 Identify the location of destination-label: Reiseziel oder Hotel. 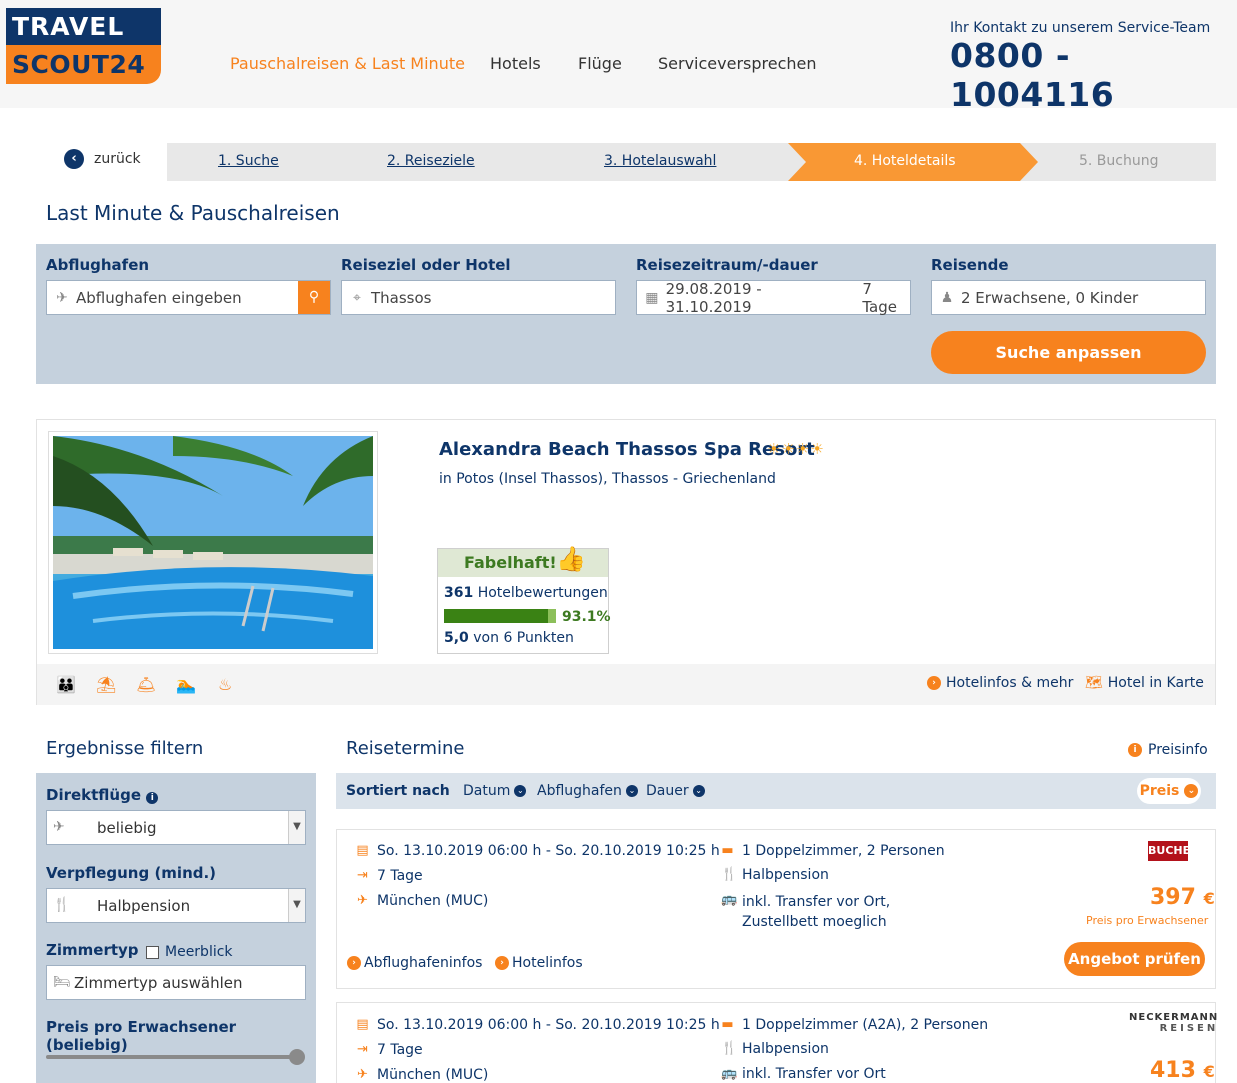
(426, 265).